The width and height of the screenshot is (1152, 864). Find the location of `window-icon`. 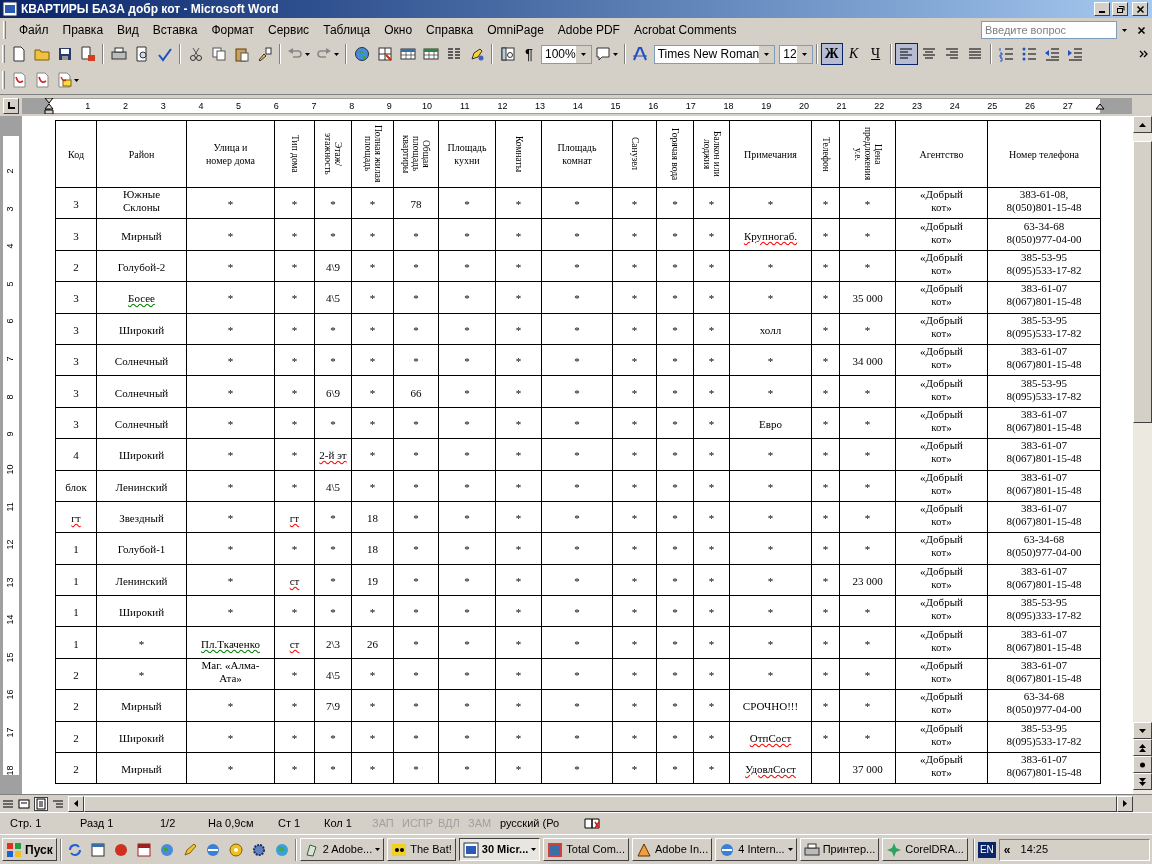

window-icon is located at coordinates (97, 849).